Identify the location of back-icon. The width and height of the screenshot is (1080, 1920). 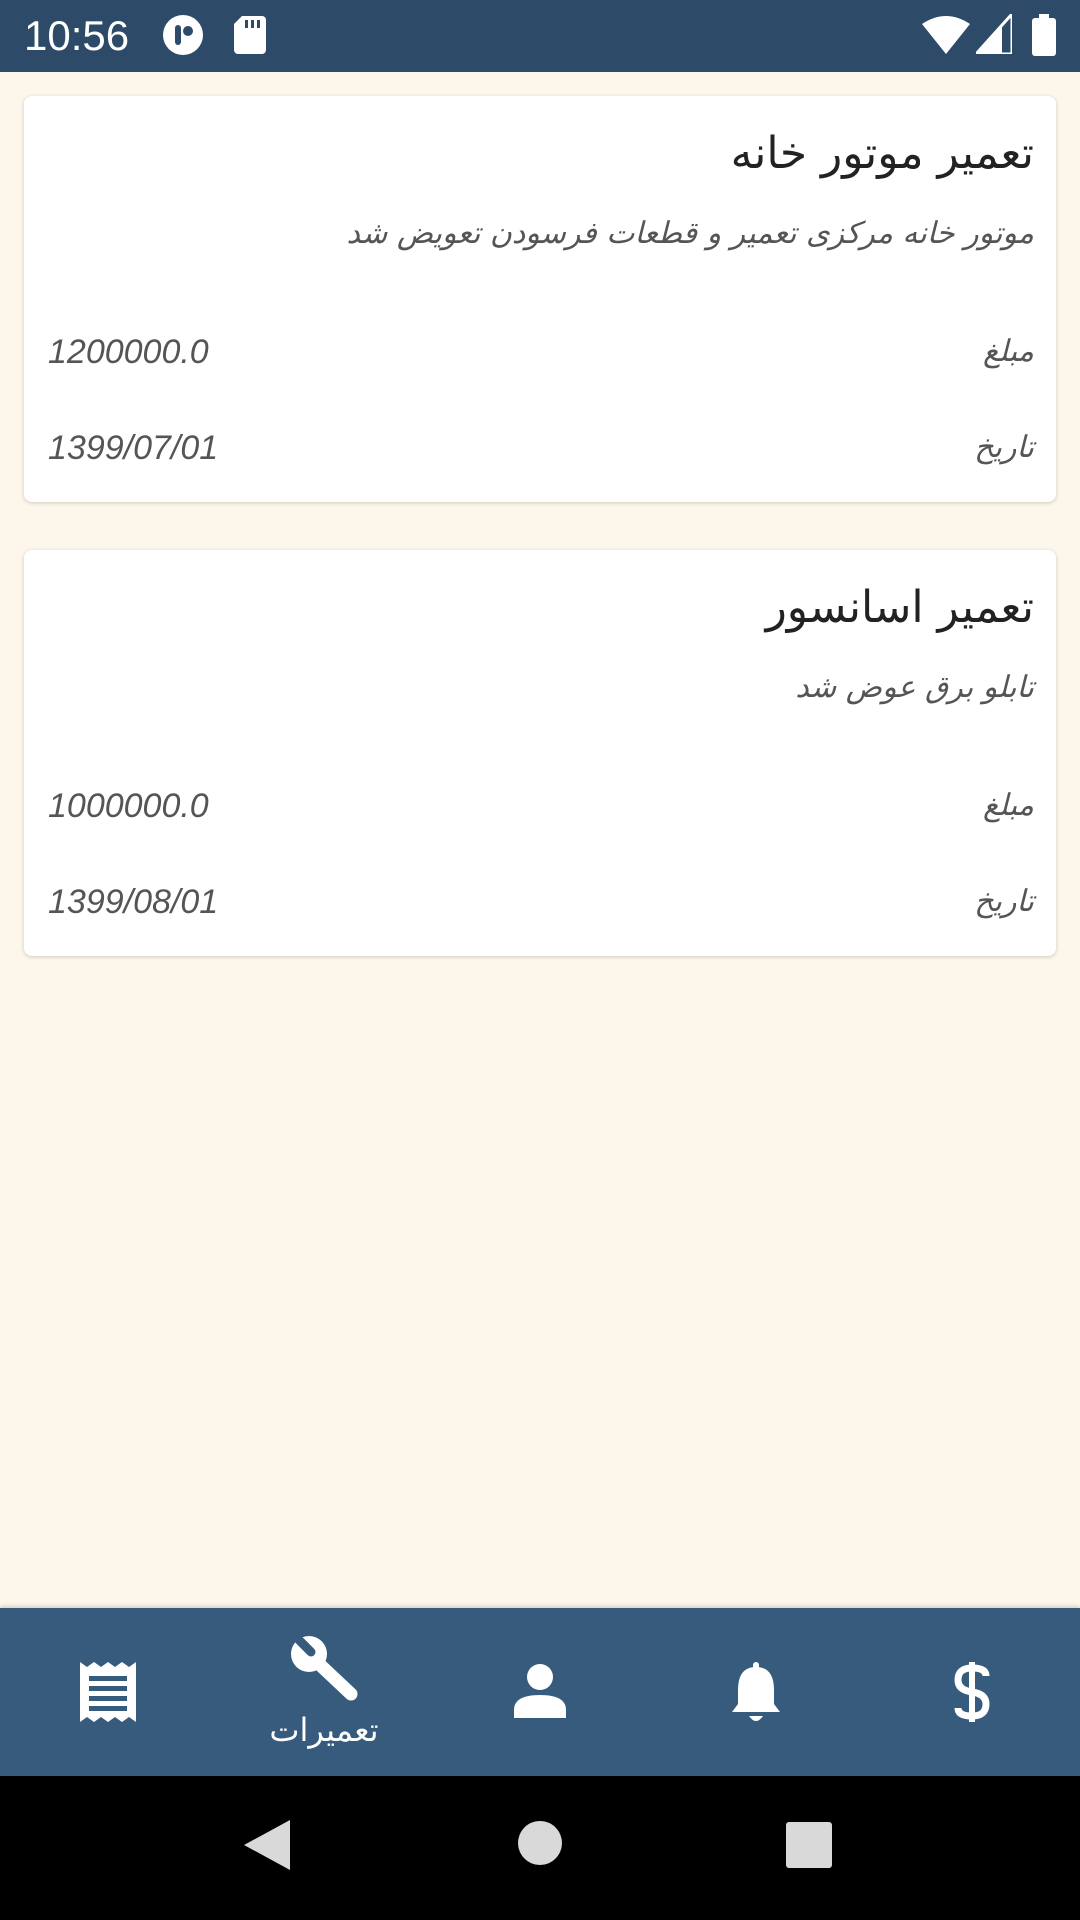
(267, 1847).